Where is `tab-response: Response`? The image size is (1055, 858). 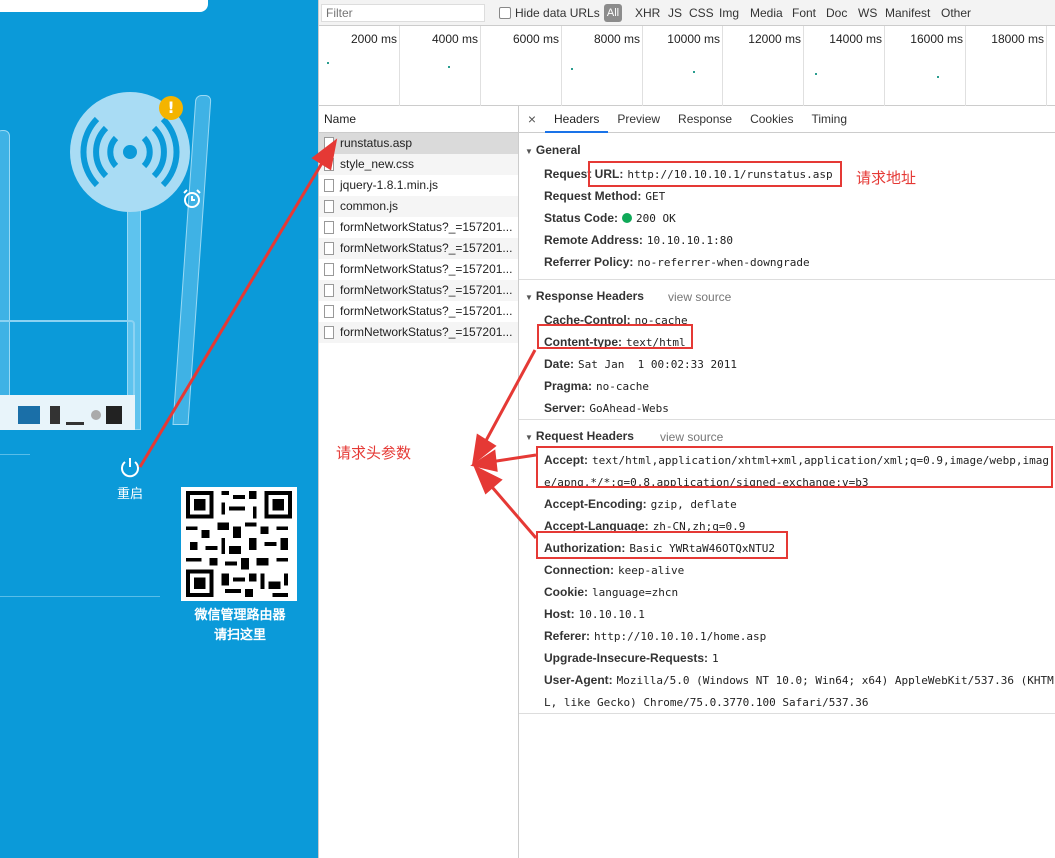 tab-response: Response is located at coordinates (705, 119).